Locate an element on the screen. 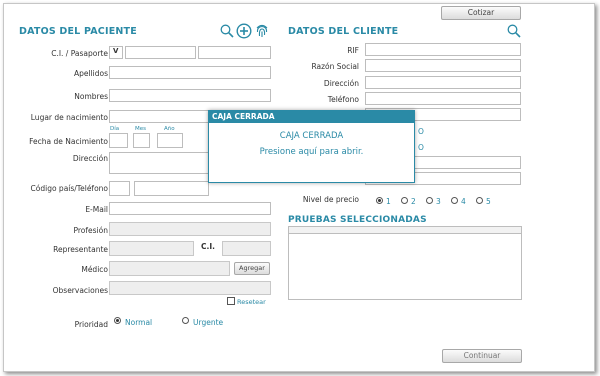 This screenshot has height=376, width=600. razon-social-input is located at coordinates (443, 65).